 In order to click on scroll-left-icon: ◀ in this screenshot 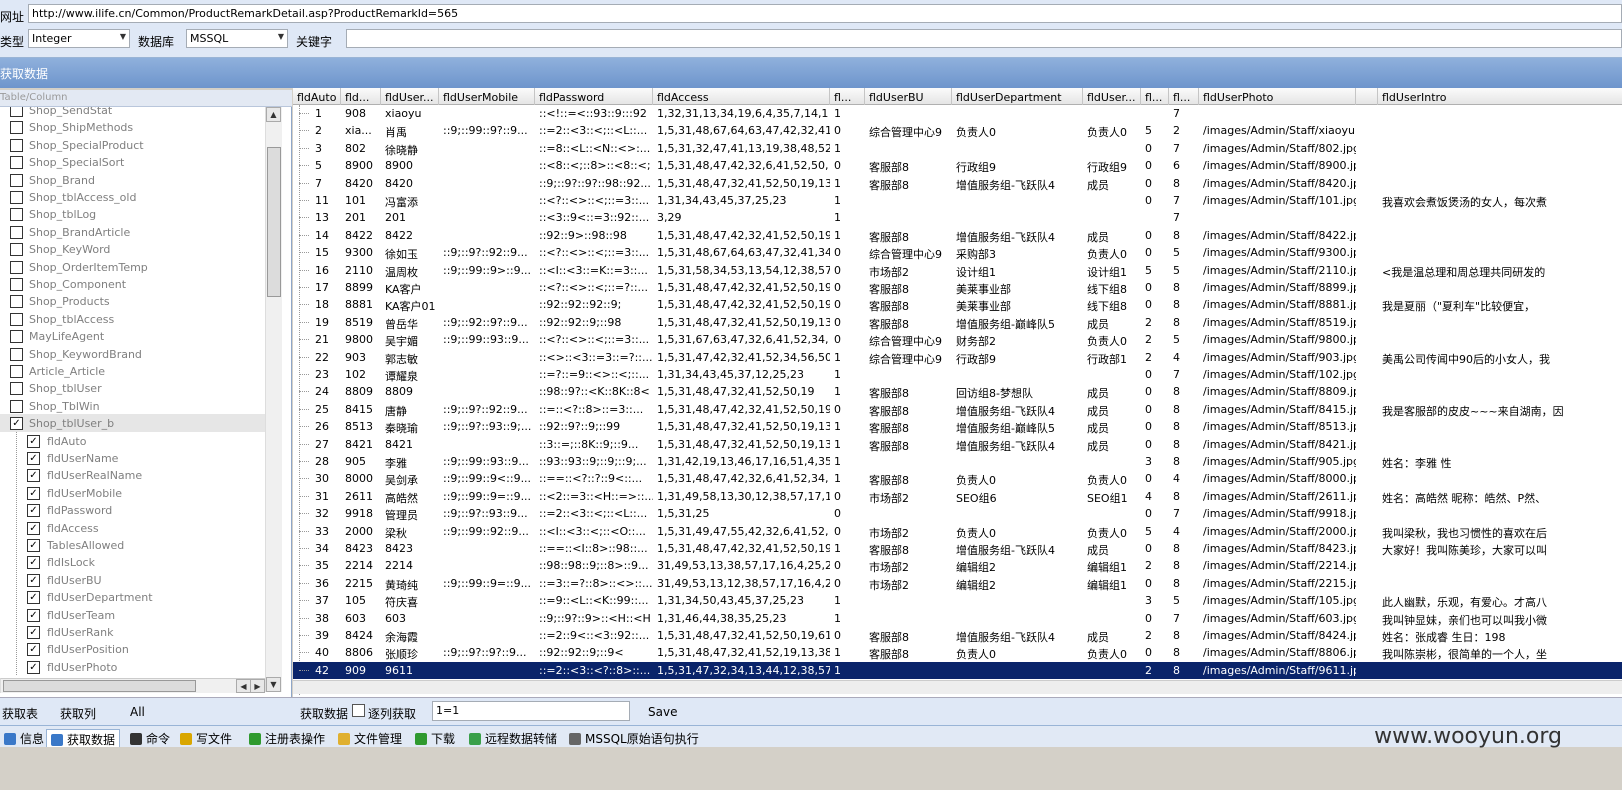, I will do `click(243, 686)`.